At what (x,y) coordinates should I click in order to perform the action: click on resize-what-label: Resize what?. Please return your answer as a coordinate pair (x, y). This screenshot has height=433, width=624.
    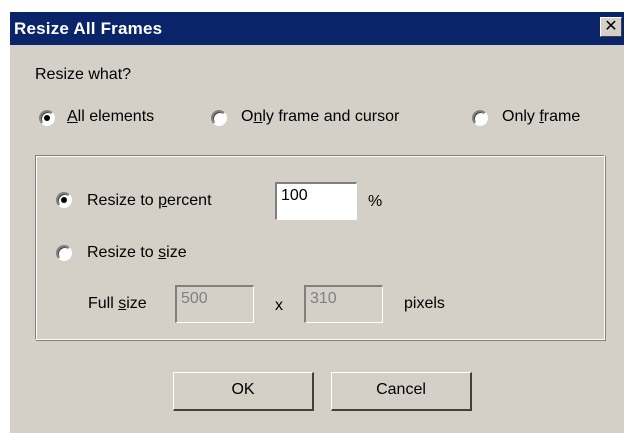
    Looking at the image, I should click on (83, 74).